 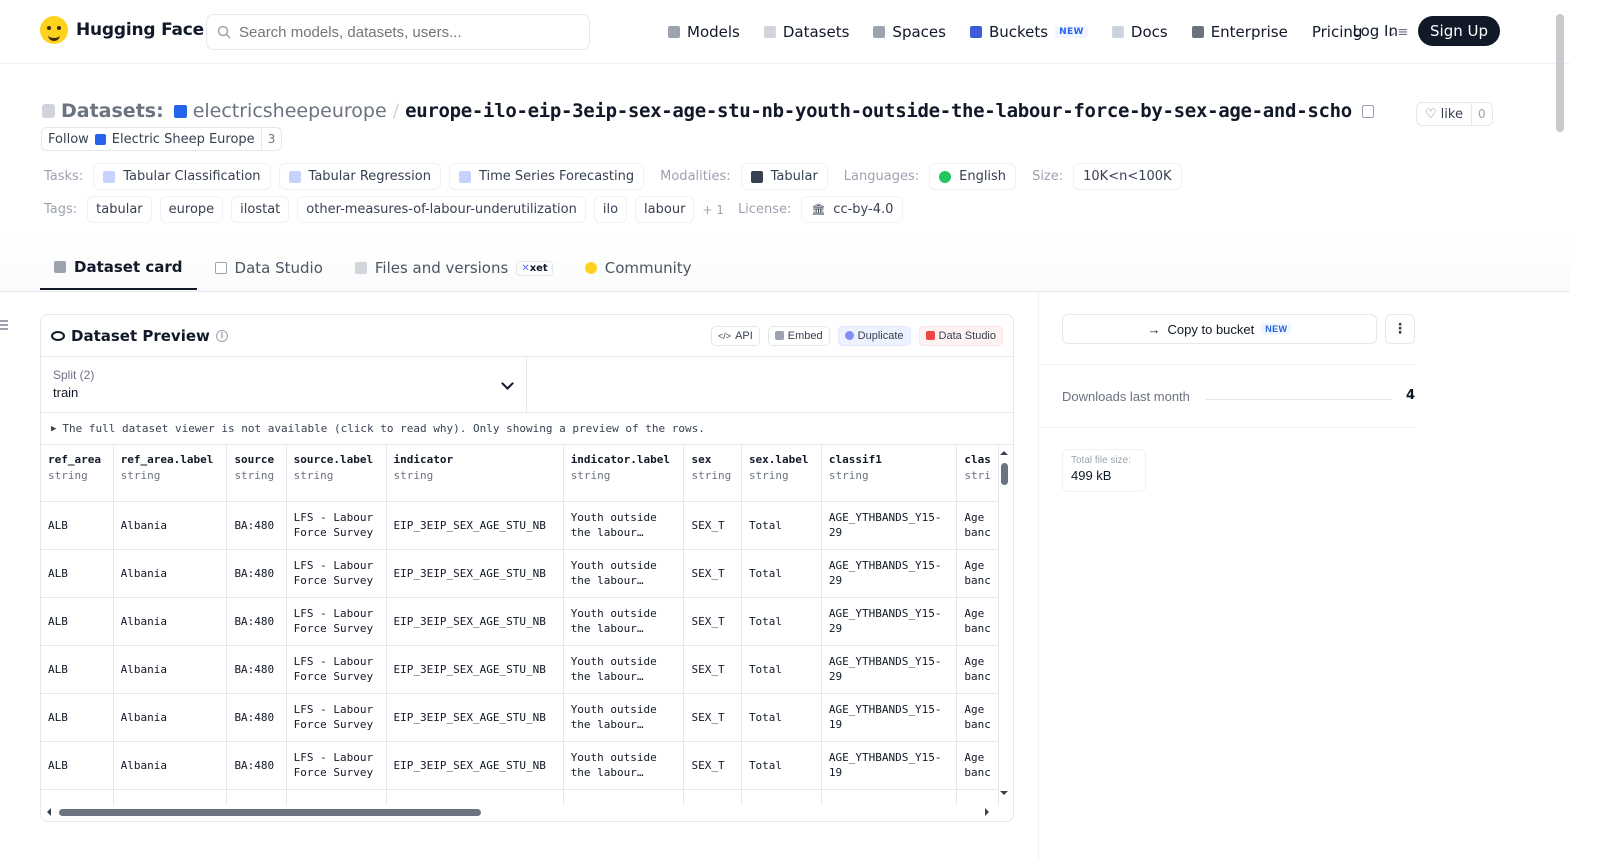 What do you see at coordinates (798, 335) in the screenshot?
I see `embed-button: Embed` at bounding box center [798, 335].